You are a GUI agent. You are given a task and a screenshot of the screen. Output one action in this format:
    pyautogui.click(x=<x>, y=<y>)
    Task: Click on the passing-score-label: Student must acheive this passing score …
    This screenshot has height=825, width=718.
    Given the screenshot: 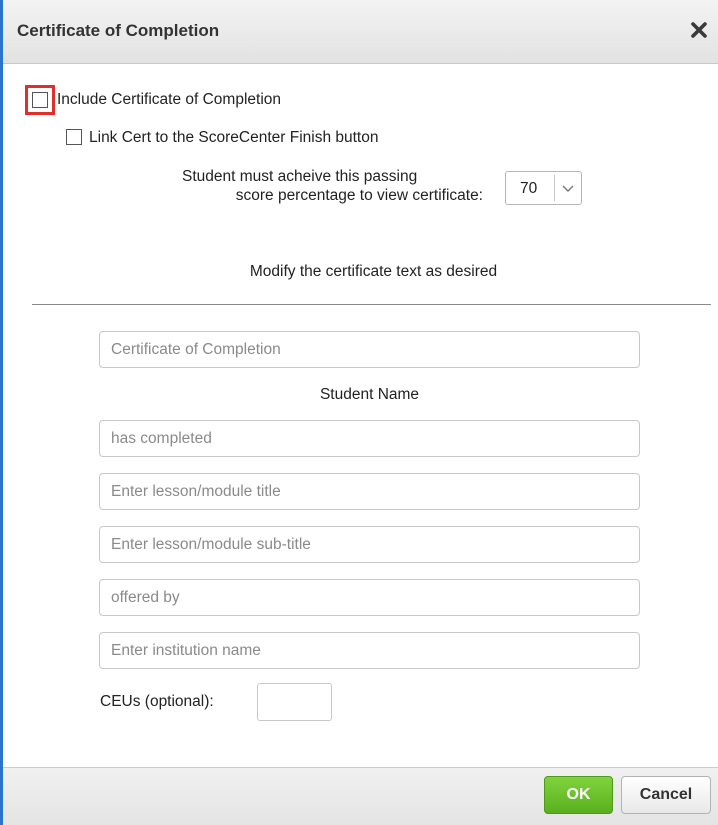 What is the action you would take?
    pyautogui.click(x=318, y=186)
    